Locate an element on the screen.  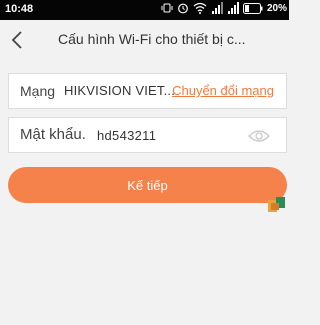
password-row: Mật khẩu. hd543211 is located at coordinates (147, 135).